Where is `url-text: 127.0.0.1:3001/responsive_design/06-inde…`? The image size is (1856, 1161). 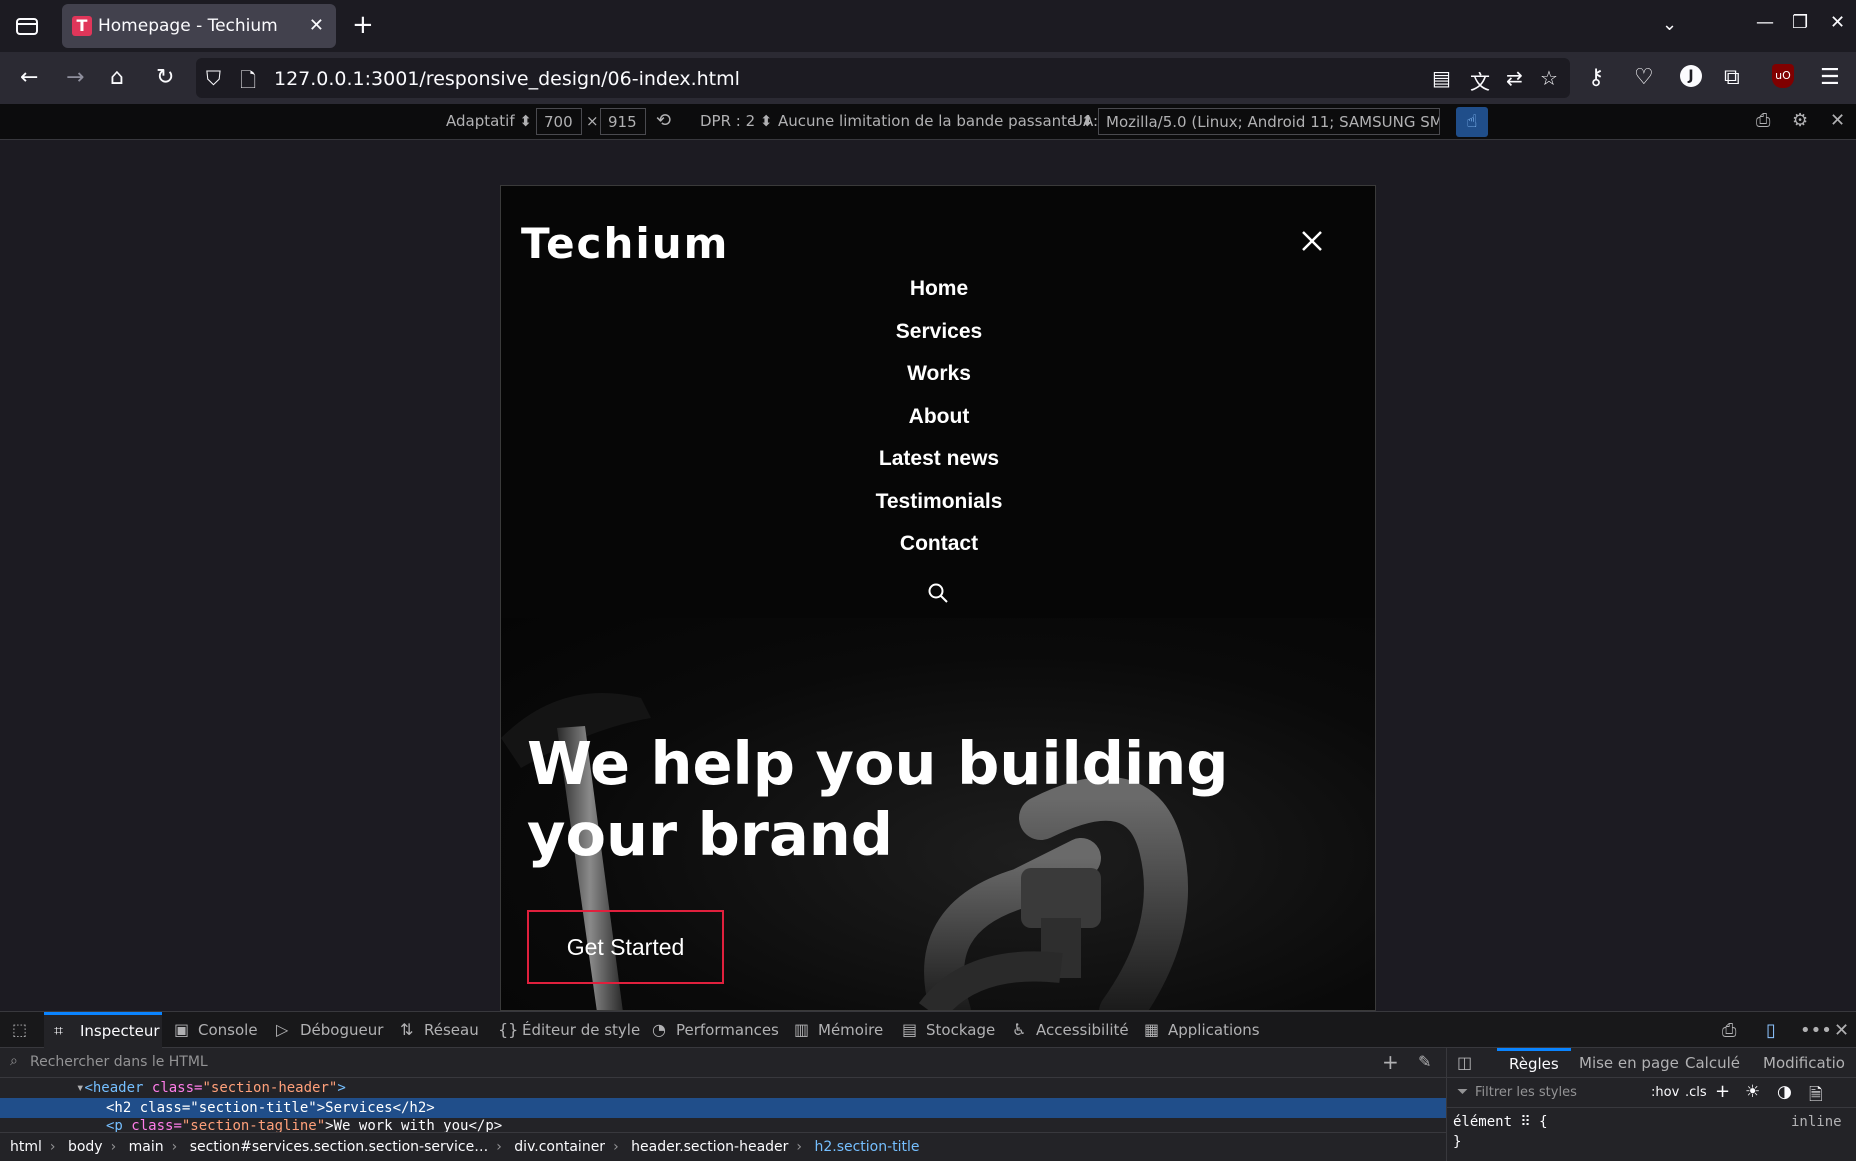
url-text: 127.0.0.1:3001/responsive_design/06-inde… is located at coordinates (507, 79).